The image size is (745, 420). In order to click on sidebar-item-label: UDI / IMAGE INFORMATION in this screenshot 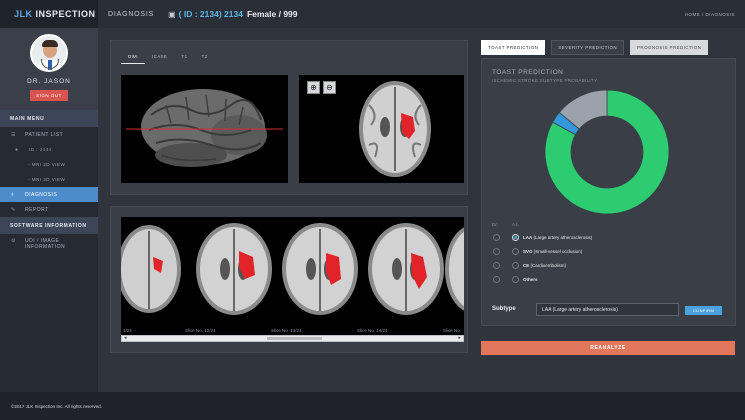, I will do `click(45, 244)`.